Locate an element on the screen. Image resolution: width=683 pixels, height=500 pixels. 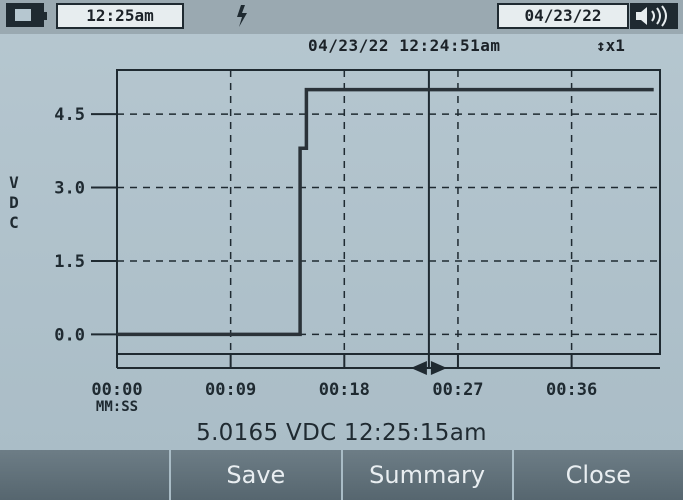
cursor-left-arrow-icon is located at coordinates (418, 368).